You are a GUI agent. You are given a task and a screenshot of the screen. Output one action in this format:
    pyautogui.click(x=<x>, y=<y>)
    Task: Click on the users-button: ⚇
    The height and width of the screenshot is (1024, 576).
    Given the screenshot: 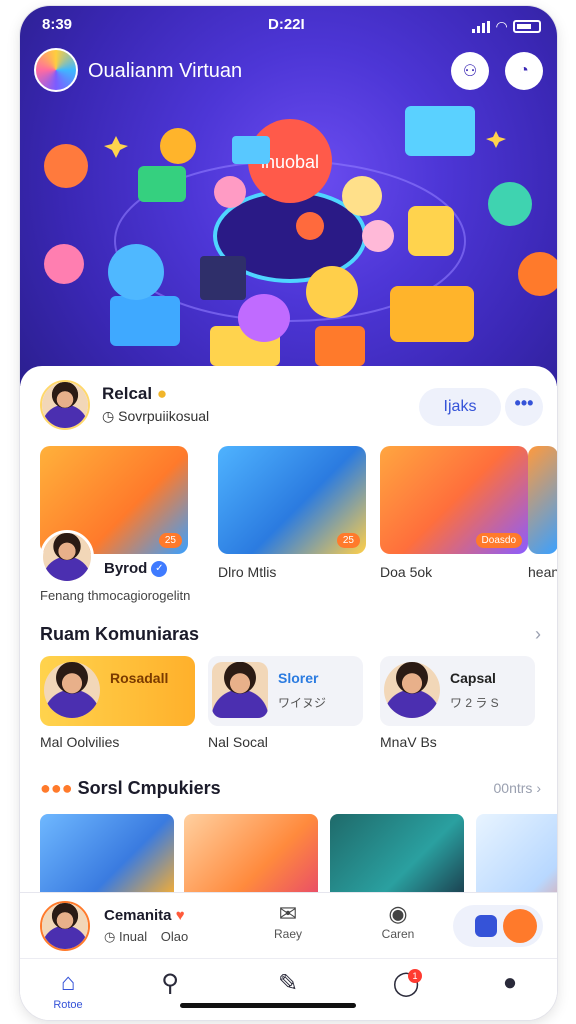 What is the action you would take?
    pyautogui.click(x=470, y=71)
    